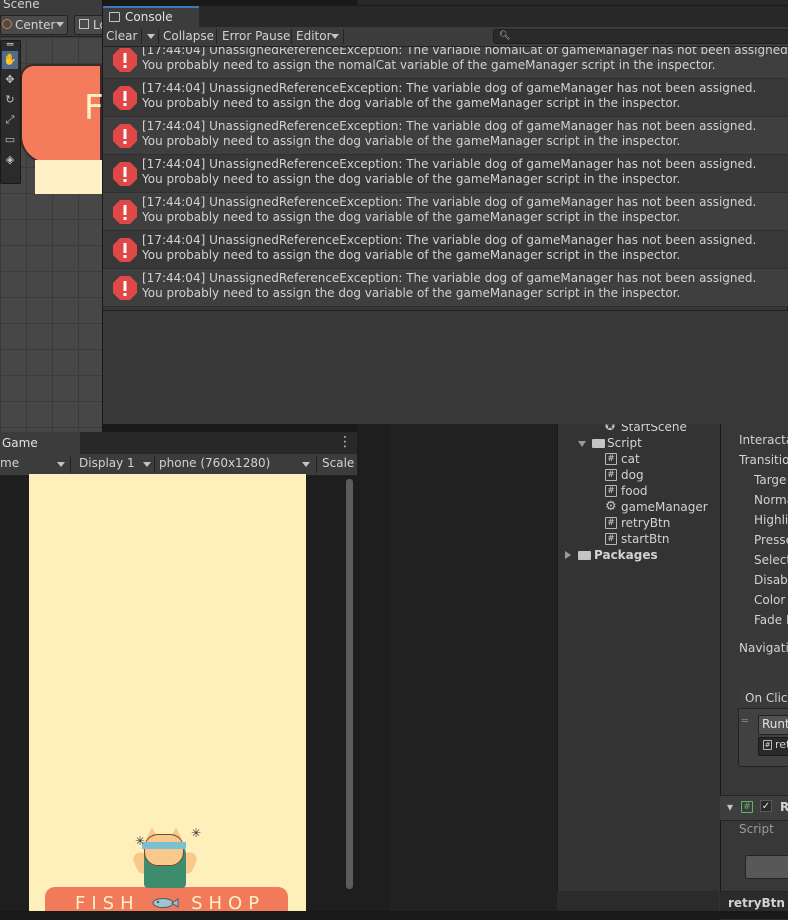 Image resolution: width=788 pixels, height=920 pixels. What do you see at coordinates (763, 698) in the screenshot?
I see `onclick-header: On Clic` at bounding box center [763, 698].